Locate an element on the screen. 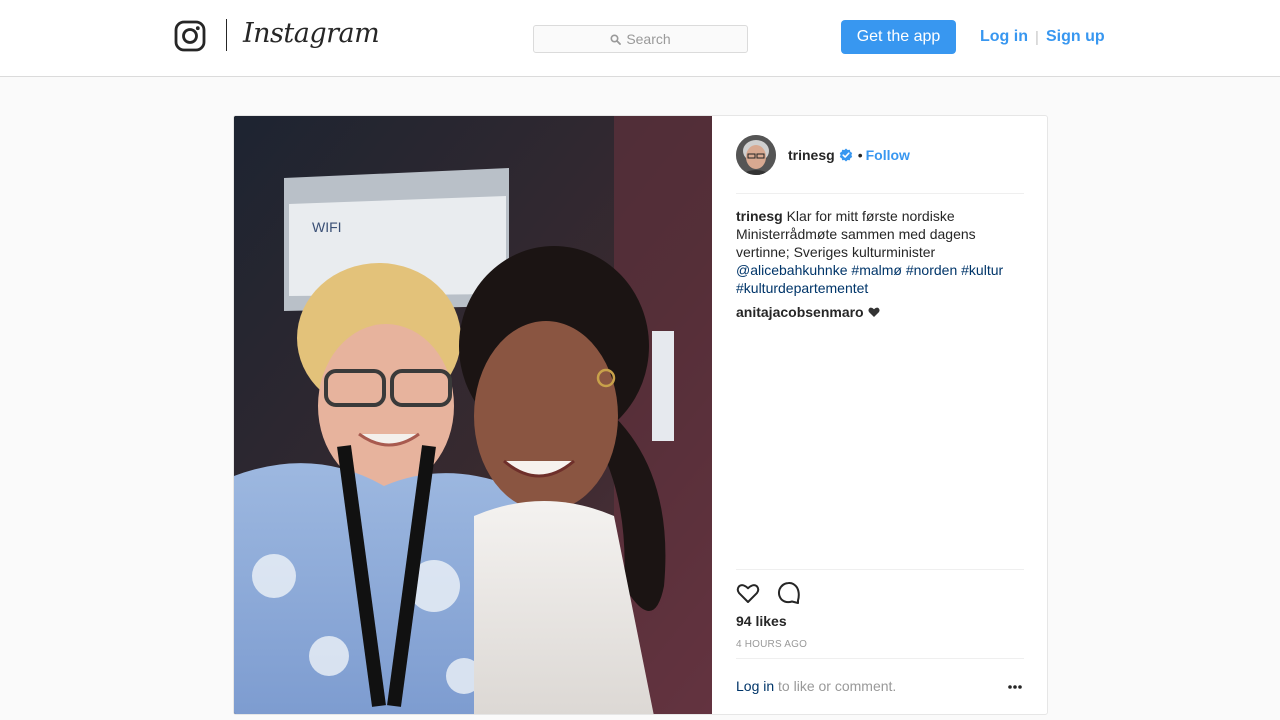 This screenshot has height=720, width=1280. hashtag: #kulturdepartementet is located at coordinates (802, 288).